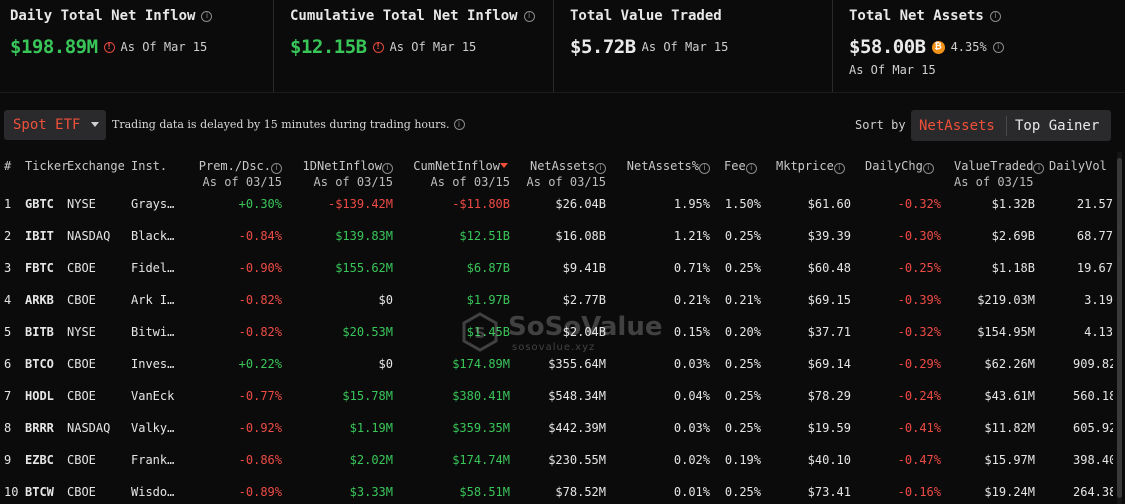 Image resolution: width=1125 pixels, height=504 pixels. I want to click on card-value: $12.15B, so click(328, 47).